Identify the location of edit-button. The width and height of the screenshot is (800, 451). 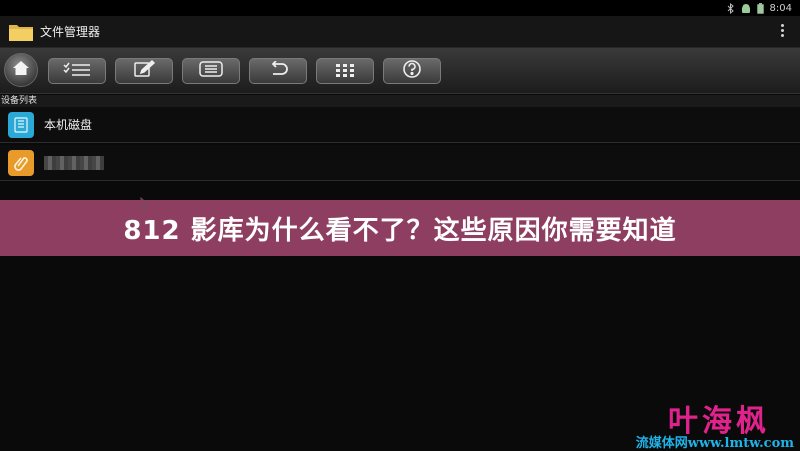
(144, 71).